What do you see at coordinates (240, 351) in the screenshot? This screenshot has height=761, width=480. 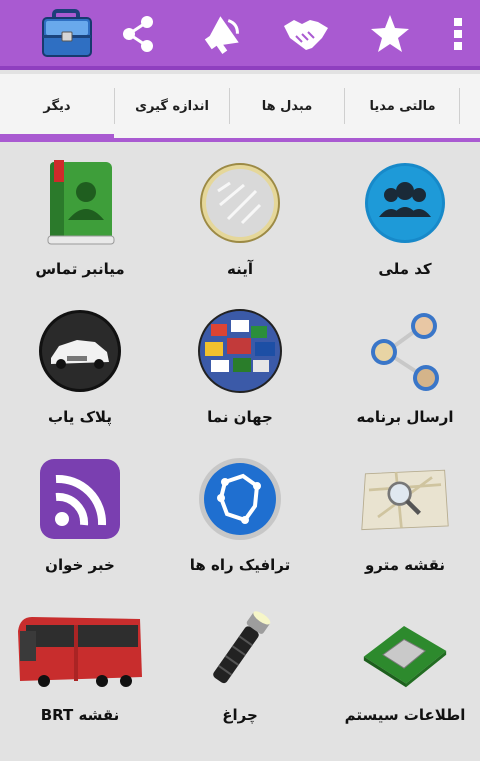 I see `globe-flags-icon` at bounding box center [240, 351].